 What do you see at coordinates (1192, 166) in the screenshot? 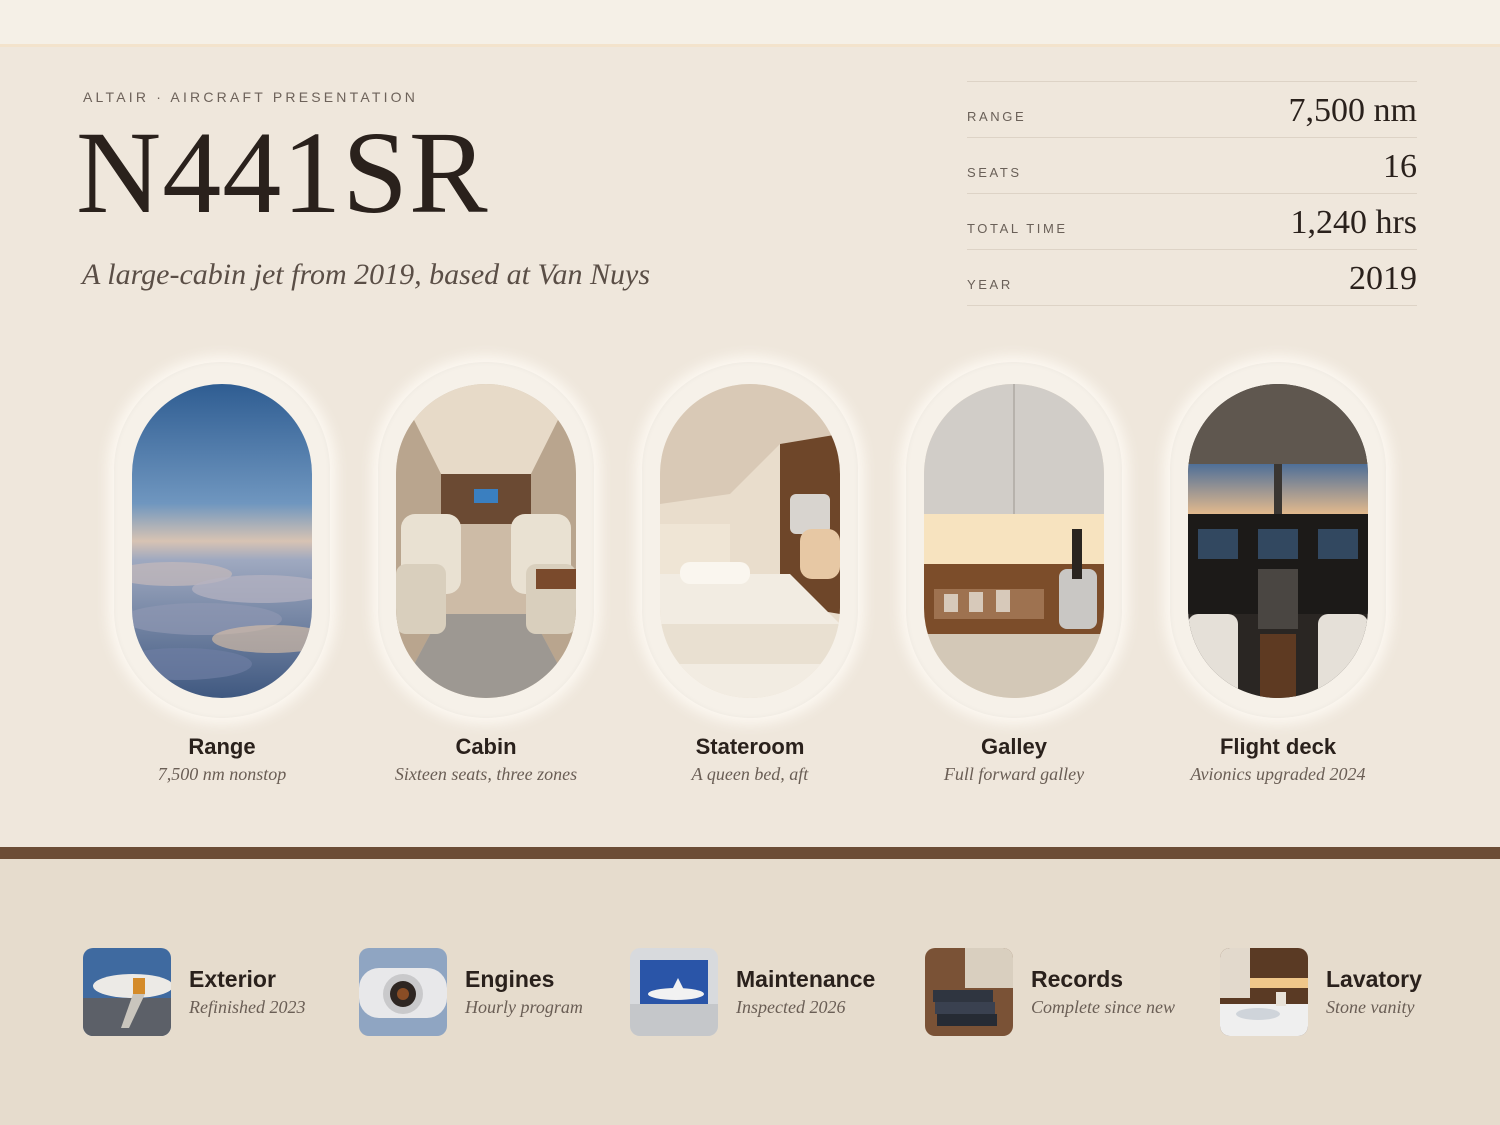
I see `spec-row-seats: SEATS 16` at bounding box center [1192, 166].